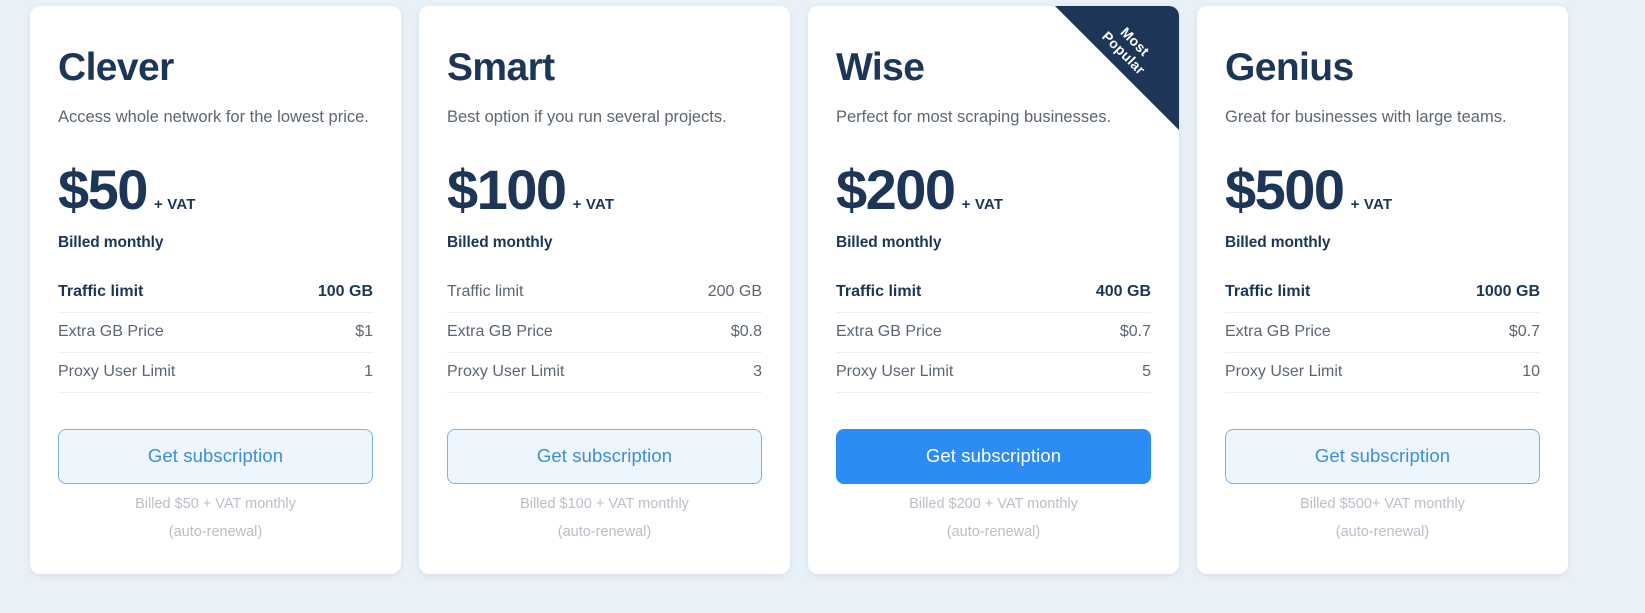 The height and width of the screenshot is (613, 1645). Describe the element at coordinates (993, 293) in the screenshot. I see `feature-row: Traffic limit 400 GB` at that location.